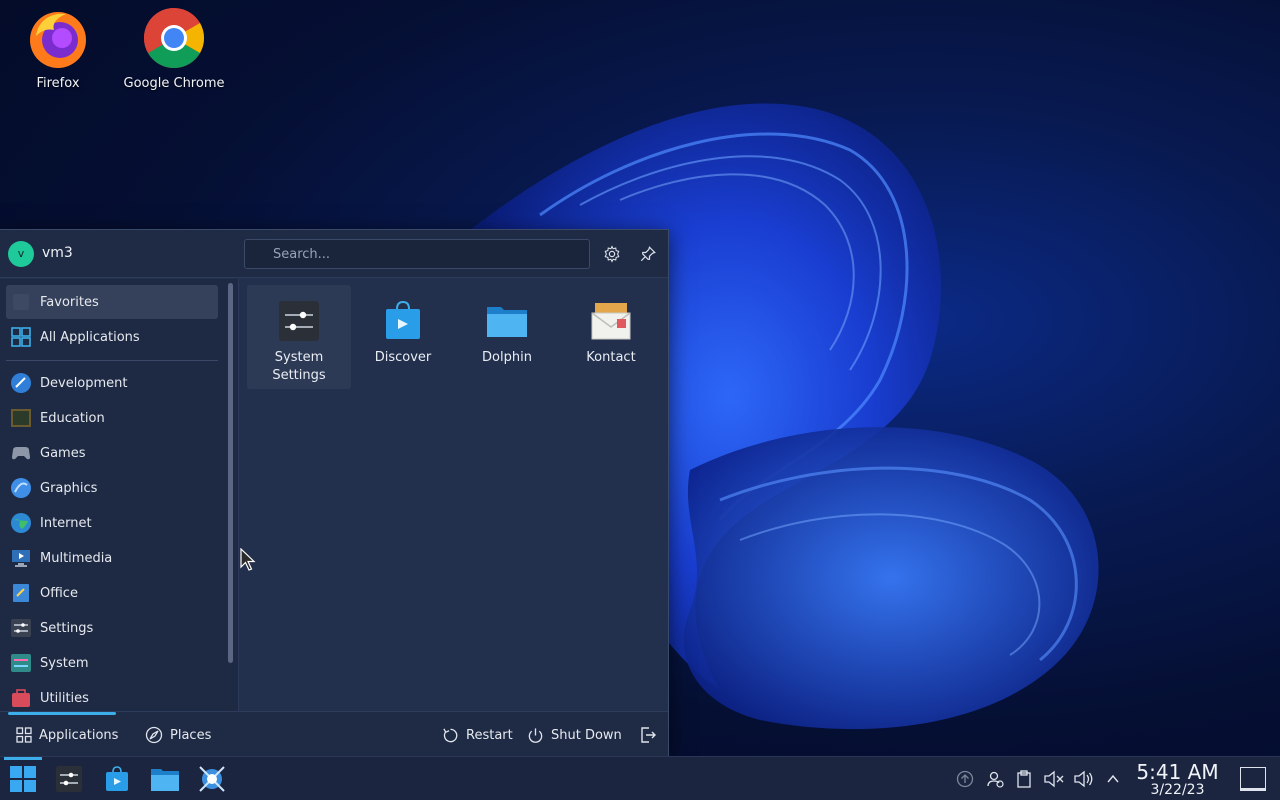 The image size is (1280, 800). I want to click on leave-button, so click(651, 735).